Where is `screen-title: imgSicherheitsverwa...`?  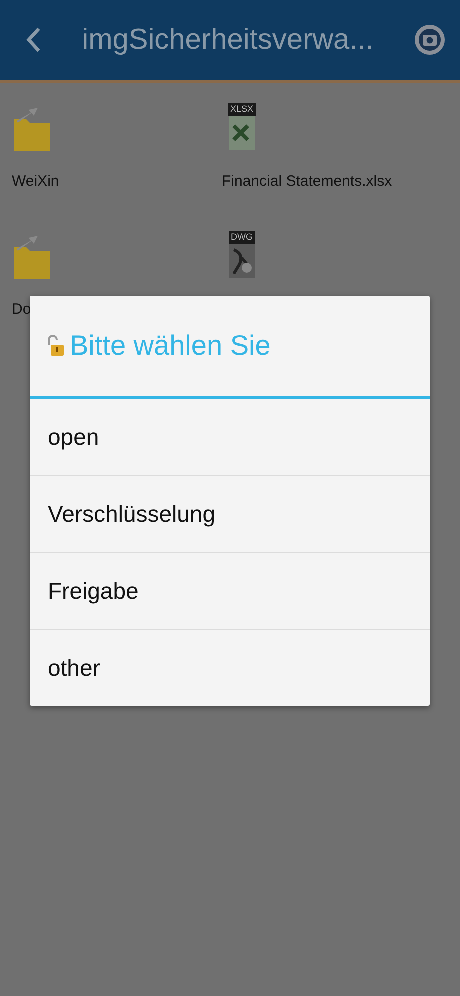
screen-title: imgSicherheitsverwa... is located at coordinates (228, 40).